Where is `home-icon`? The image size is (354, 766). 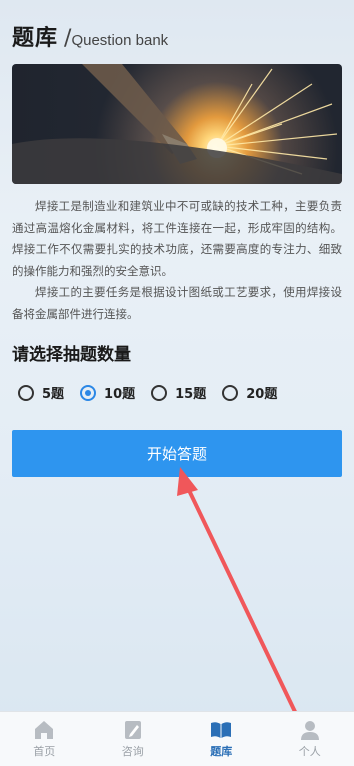
home-icon is located at coordinates (44, 730).